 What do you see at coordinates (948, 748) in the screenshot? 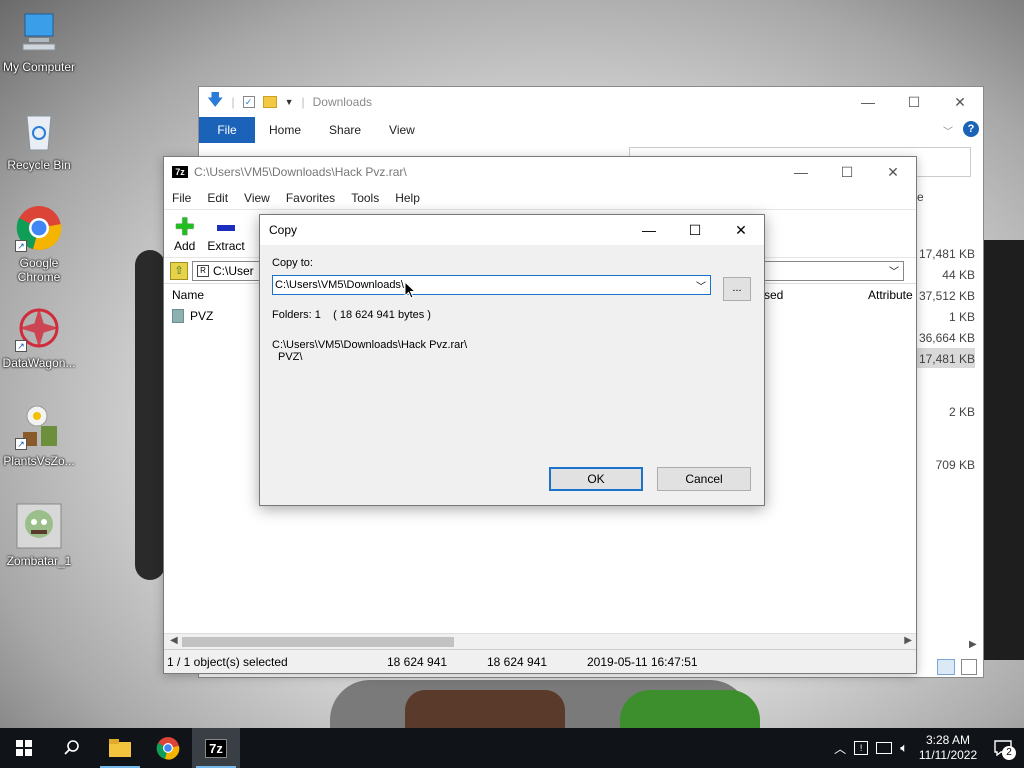
I see `clock: 3:28 AM 11/11/2022` at bounding box center [948, 748].